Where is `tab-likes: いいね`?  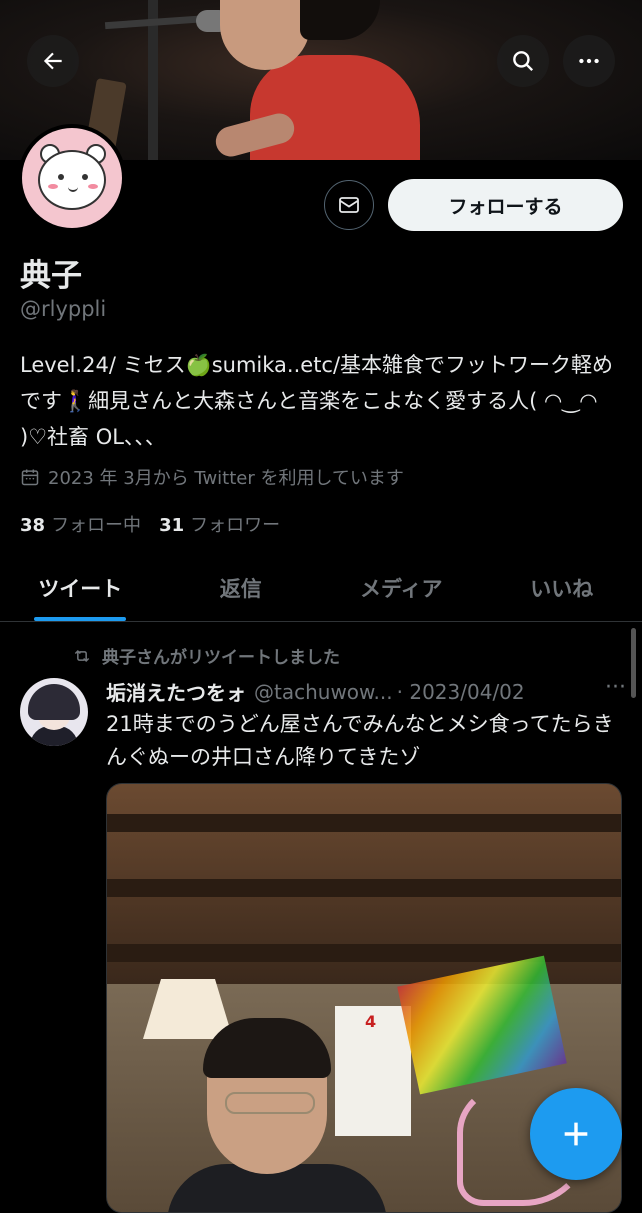 tab-likes: いいね is located at coordinates (562, 588).